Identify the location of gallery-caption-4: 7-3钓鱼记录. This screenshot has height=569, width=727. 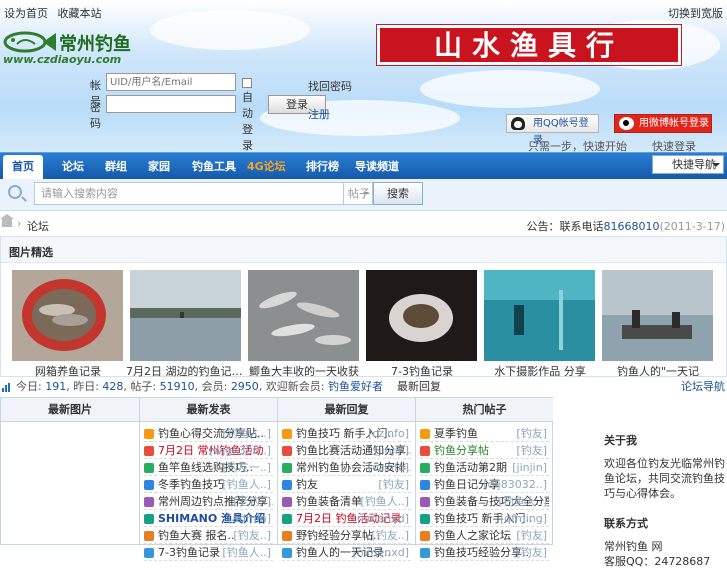
(422, 371).